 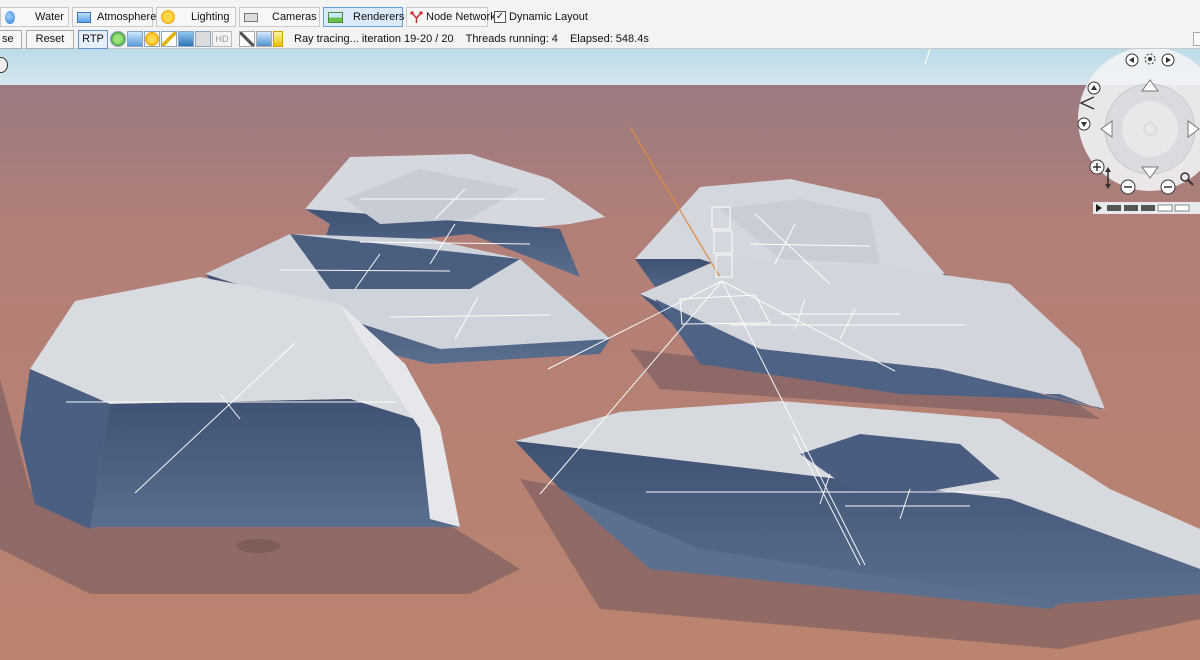 What do you see at coordinates (1196, 39) in the screenshot?
I see `panel-toggle-icon` at bounding box center [1196, 39].